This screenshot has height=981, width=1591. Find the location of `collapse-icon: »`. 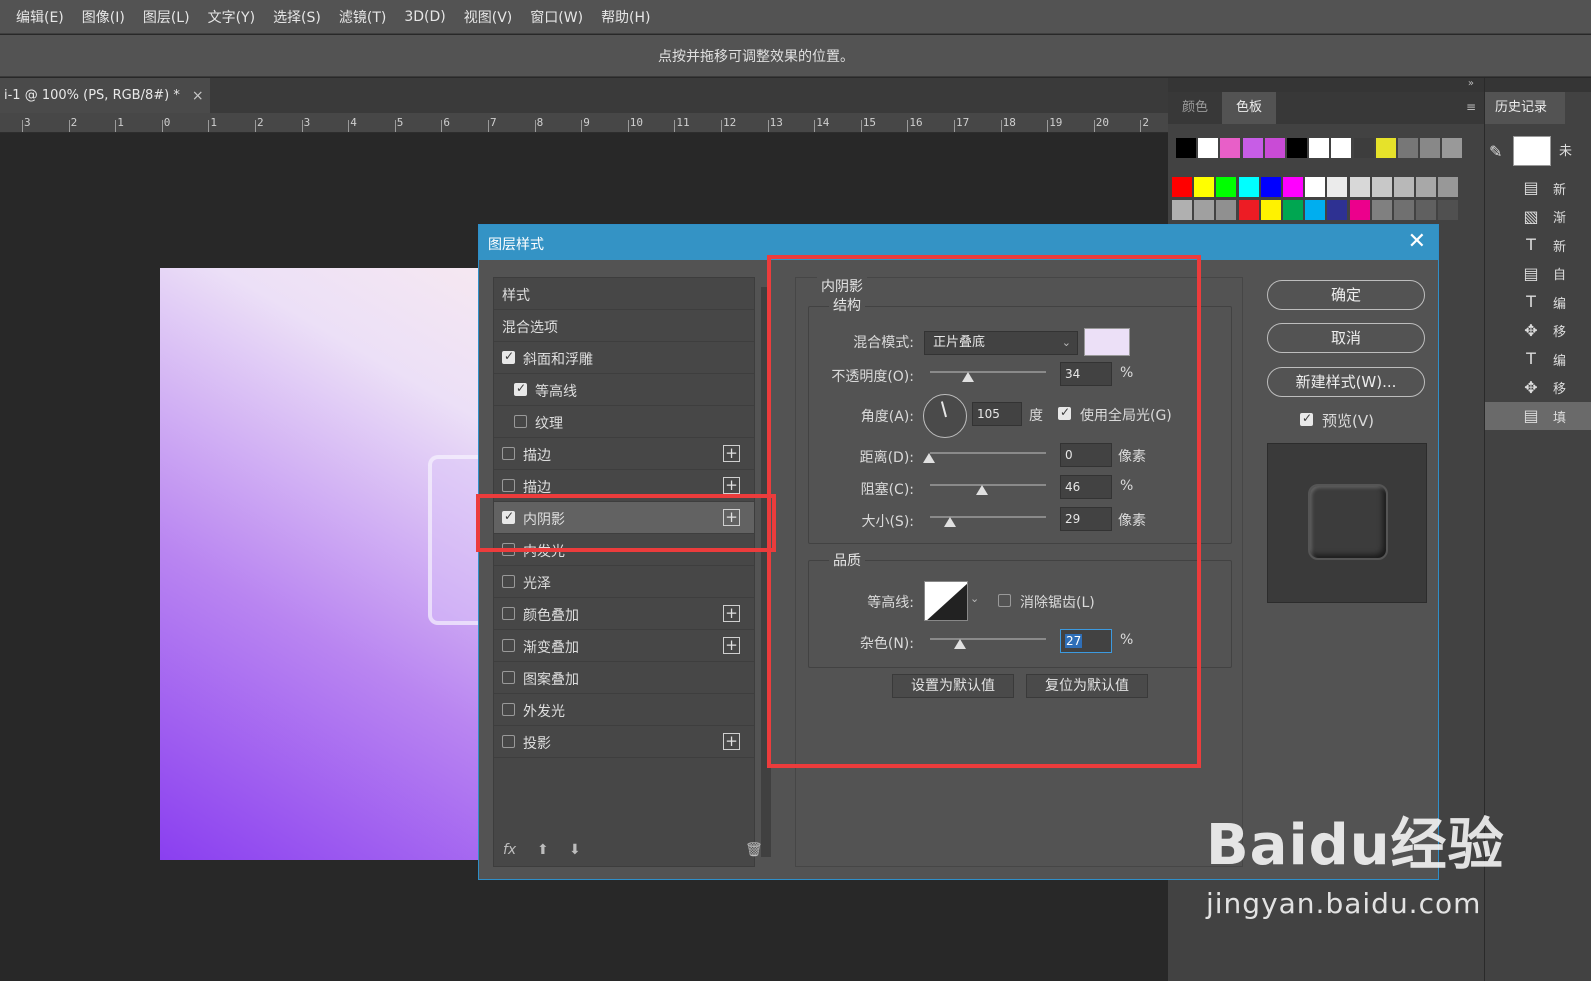

collapse-icon: » is located at coordinates (1471, 83).